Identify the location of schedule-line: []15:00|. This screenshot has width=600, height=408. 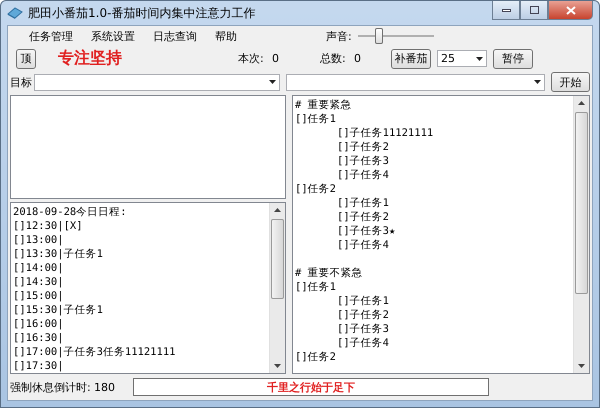
(39, 296).